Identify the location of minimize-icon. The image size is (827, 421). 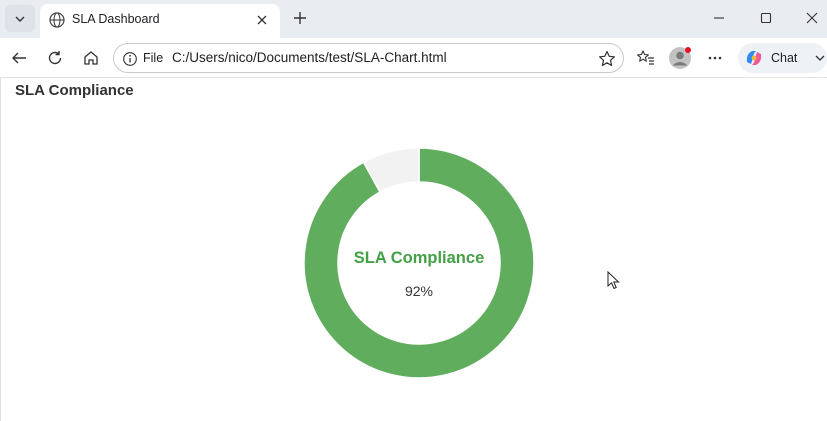
(719, 18).